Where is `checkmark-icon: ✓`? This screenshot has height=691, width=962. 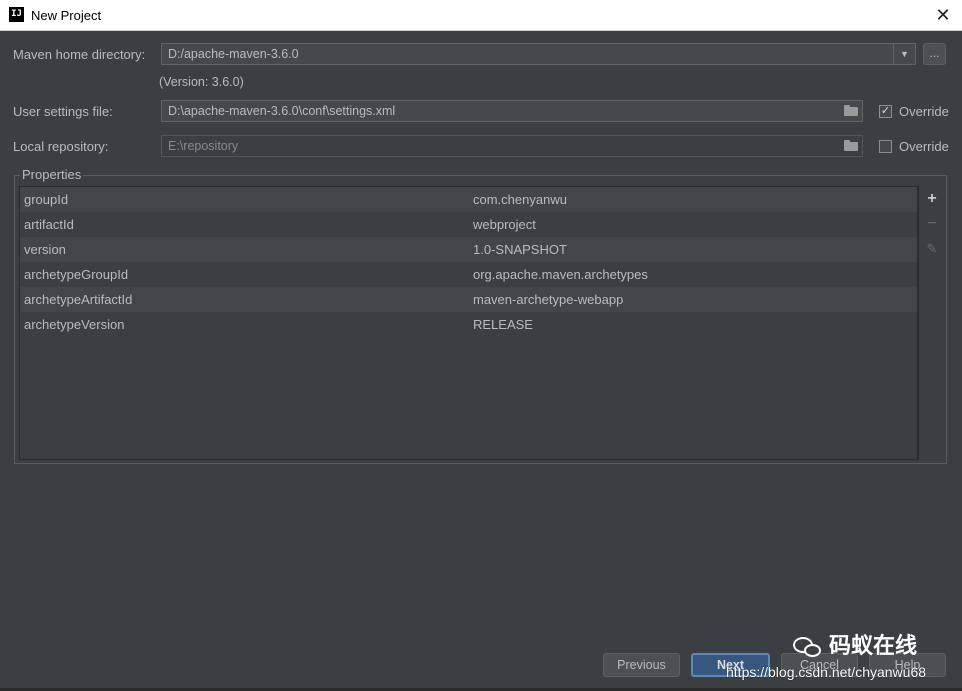
checkmark-icon: ✓ is located at coordinates (885, 111).